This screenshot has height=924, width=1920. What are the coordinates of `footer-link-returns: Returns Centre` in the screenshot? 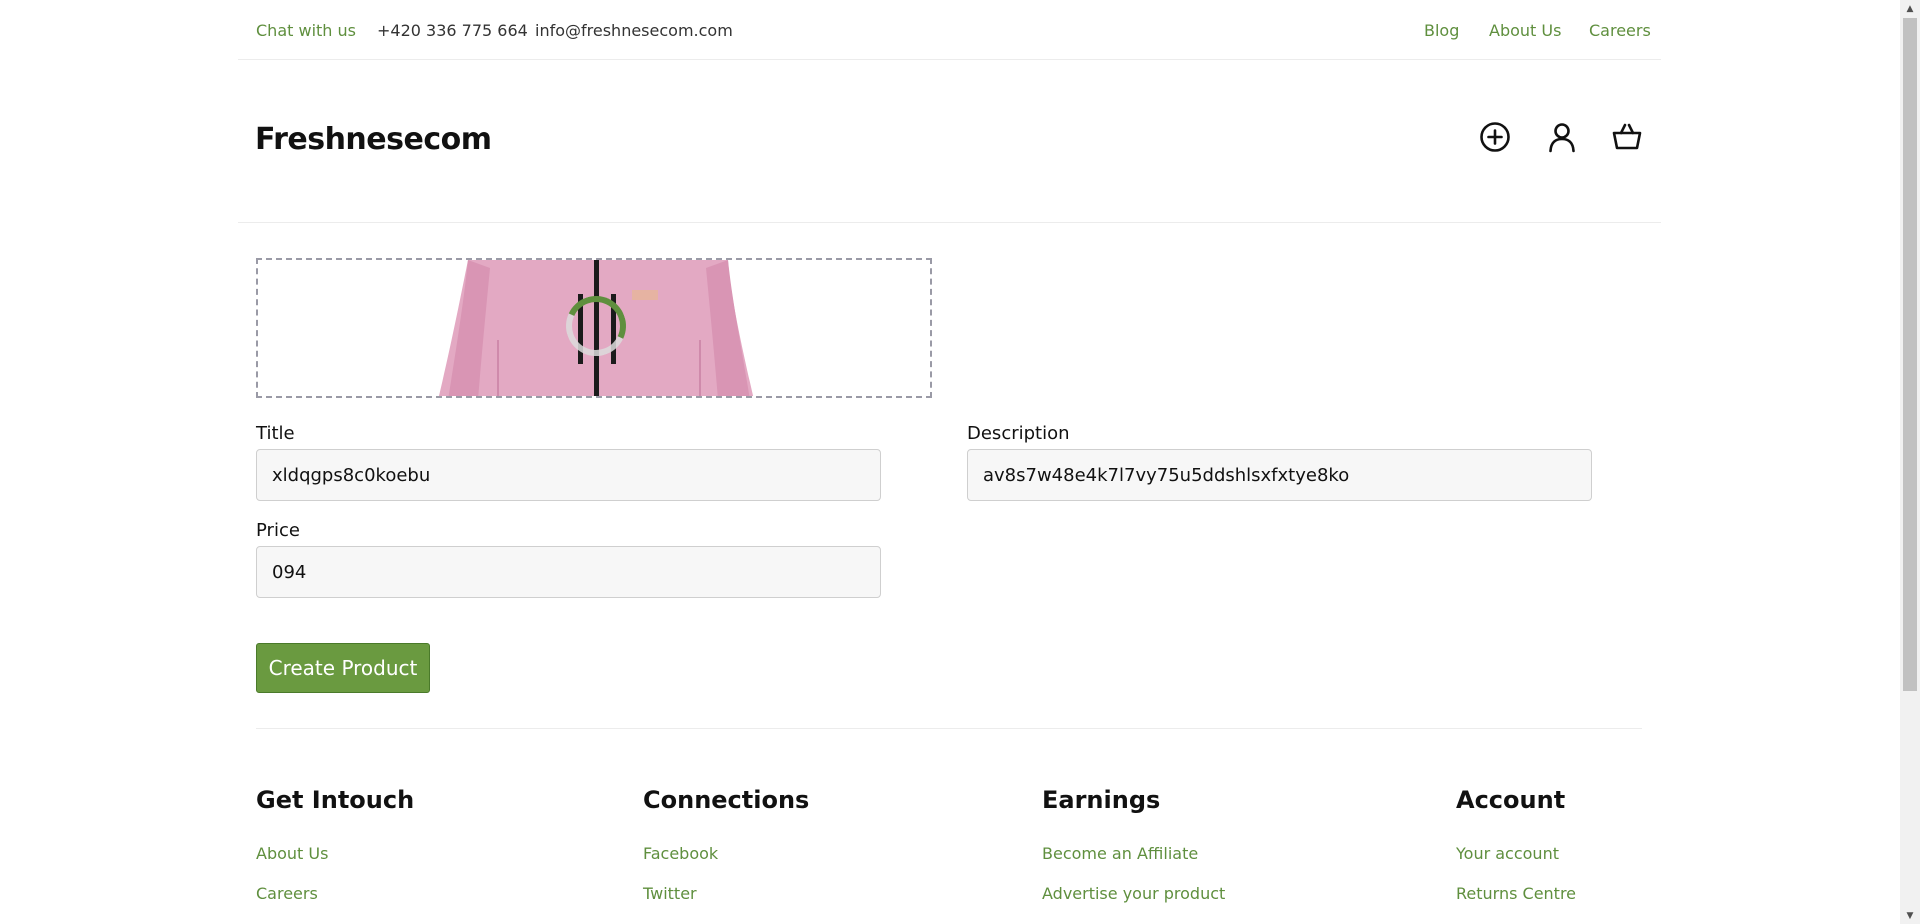 It's located at (1516, 893).